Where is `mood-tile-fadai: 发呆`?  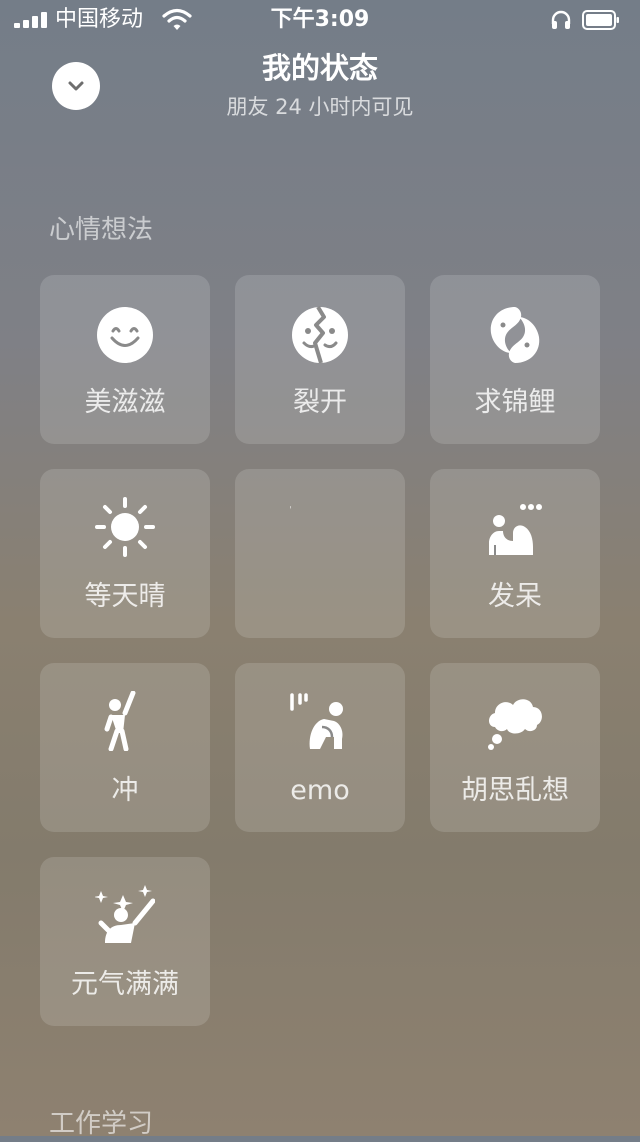
mood-tile-fadai: 发呆 is located at coordinates (515, 553).